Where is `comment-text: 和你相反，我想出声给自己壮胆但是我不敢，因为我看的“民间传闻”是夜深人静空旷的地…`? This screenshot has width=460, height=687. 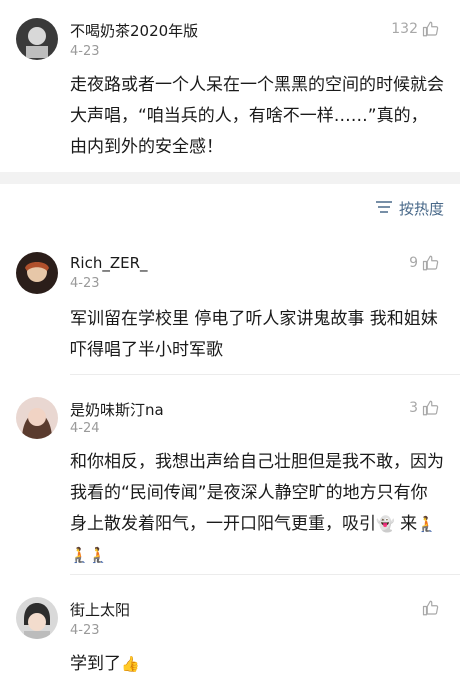 comment-text: 和你相反，我想出声给自己壮胆但是我不敢，因为我看的“民间传闻”是夜深人静空旷的地… is located at coordinates (257, 509).